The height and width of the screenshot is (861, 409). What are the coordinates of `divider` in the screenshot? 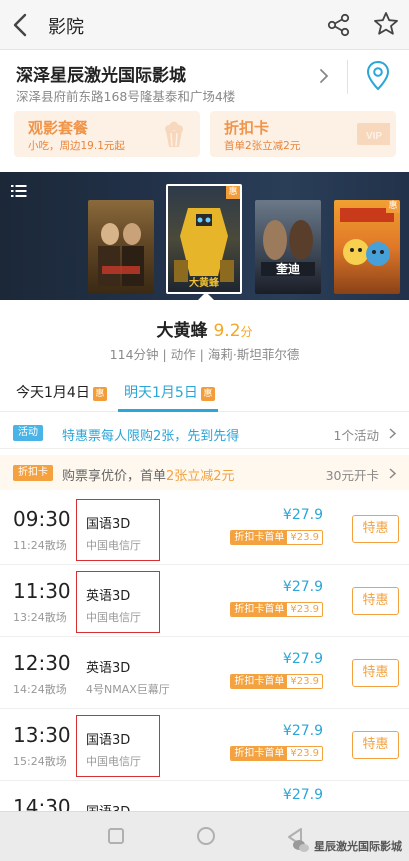 It's located at (347, 77).